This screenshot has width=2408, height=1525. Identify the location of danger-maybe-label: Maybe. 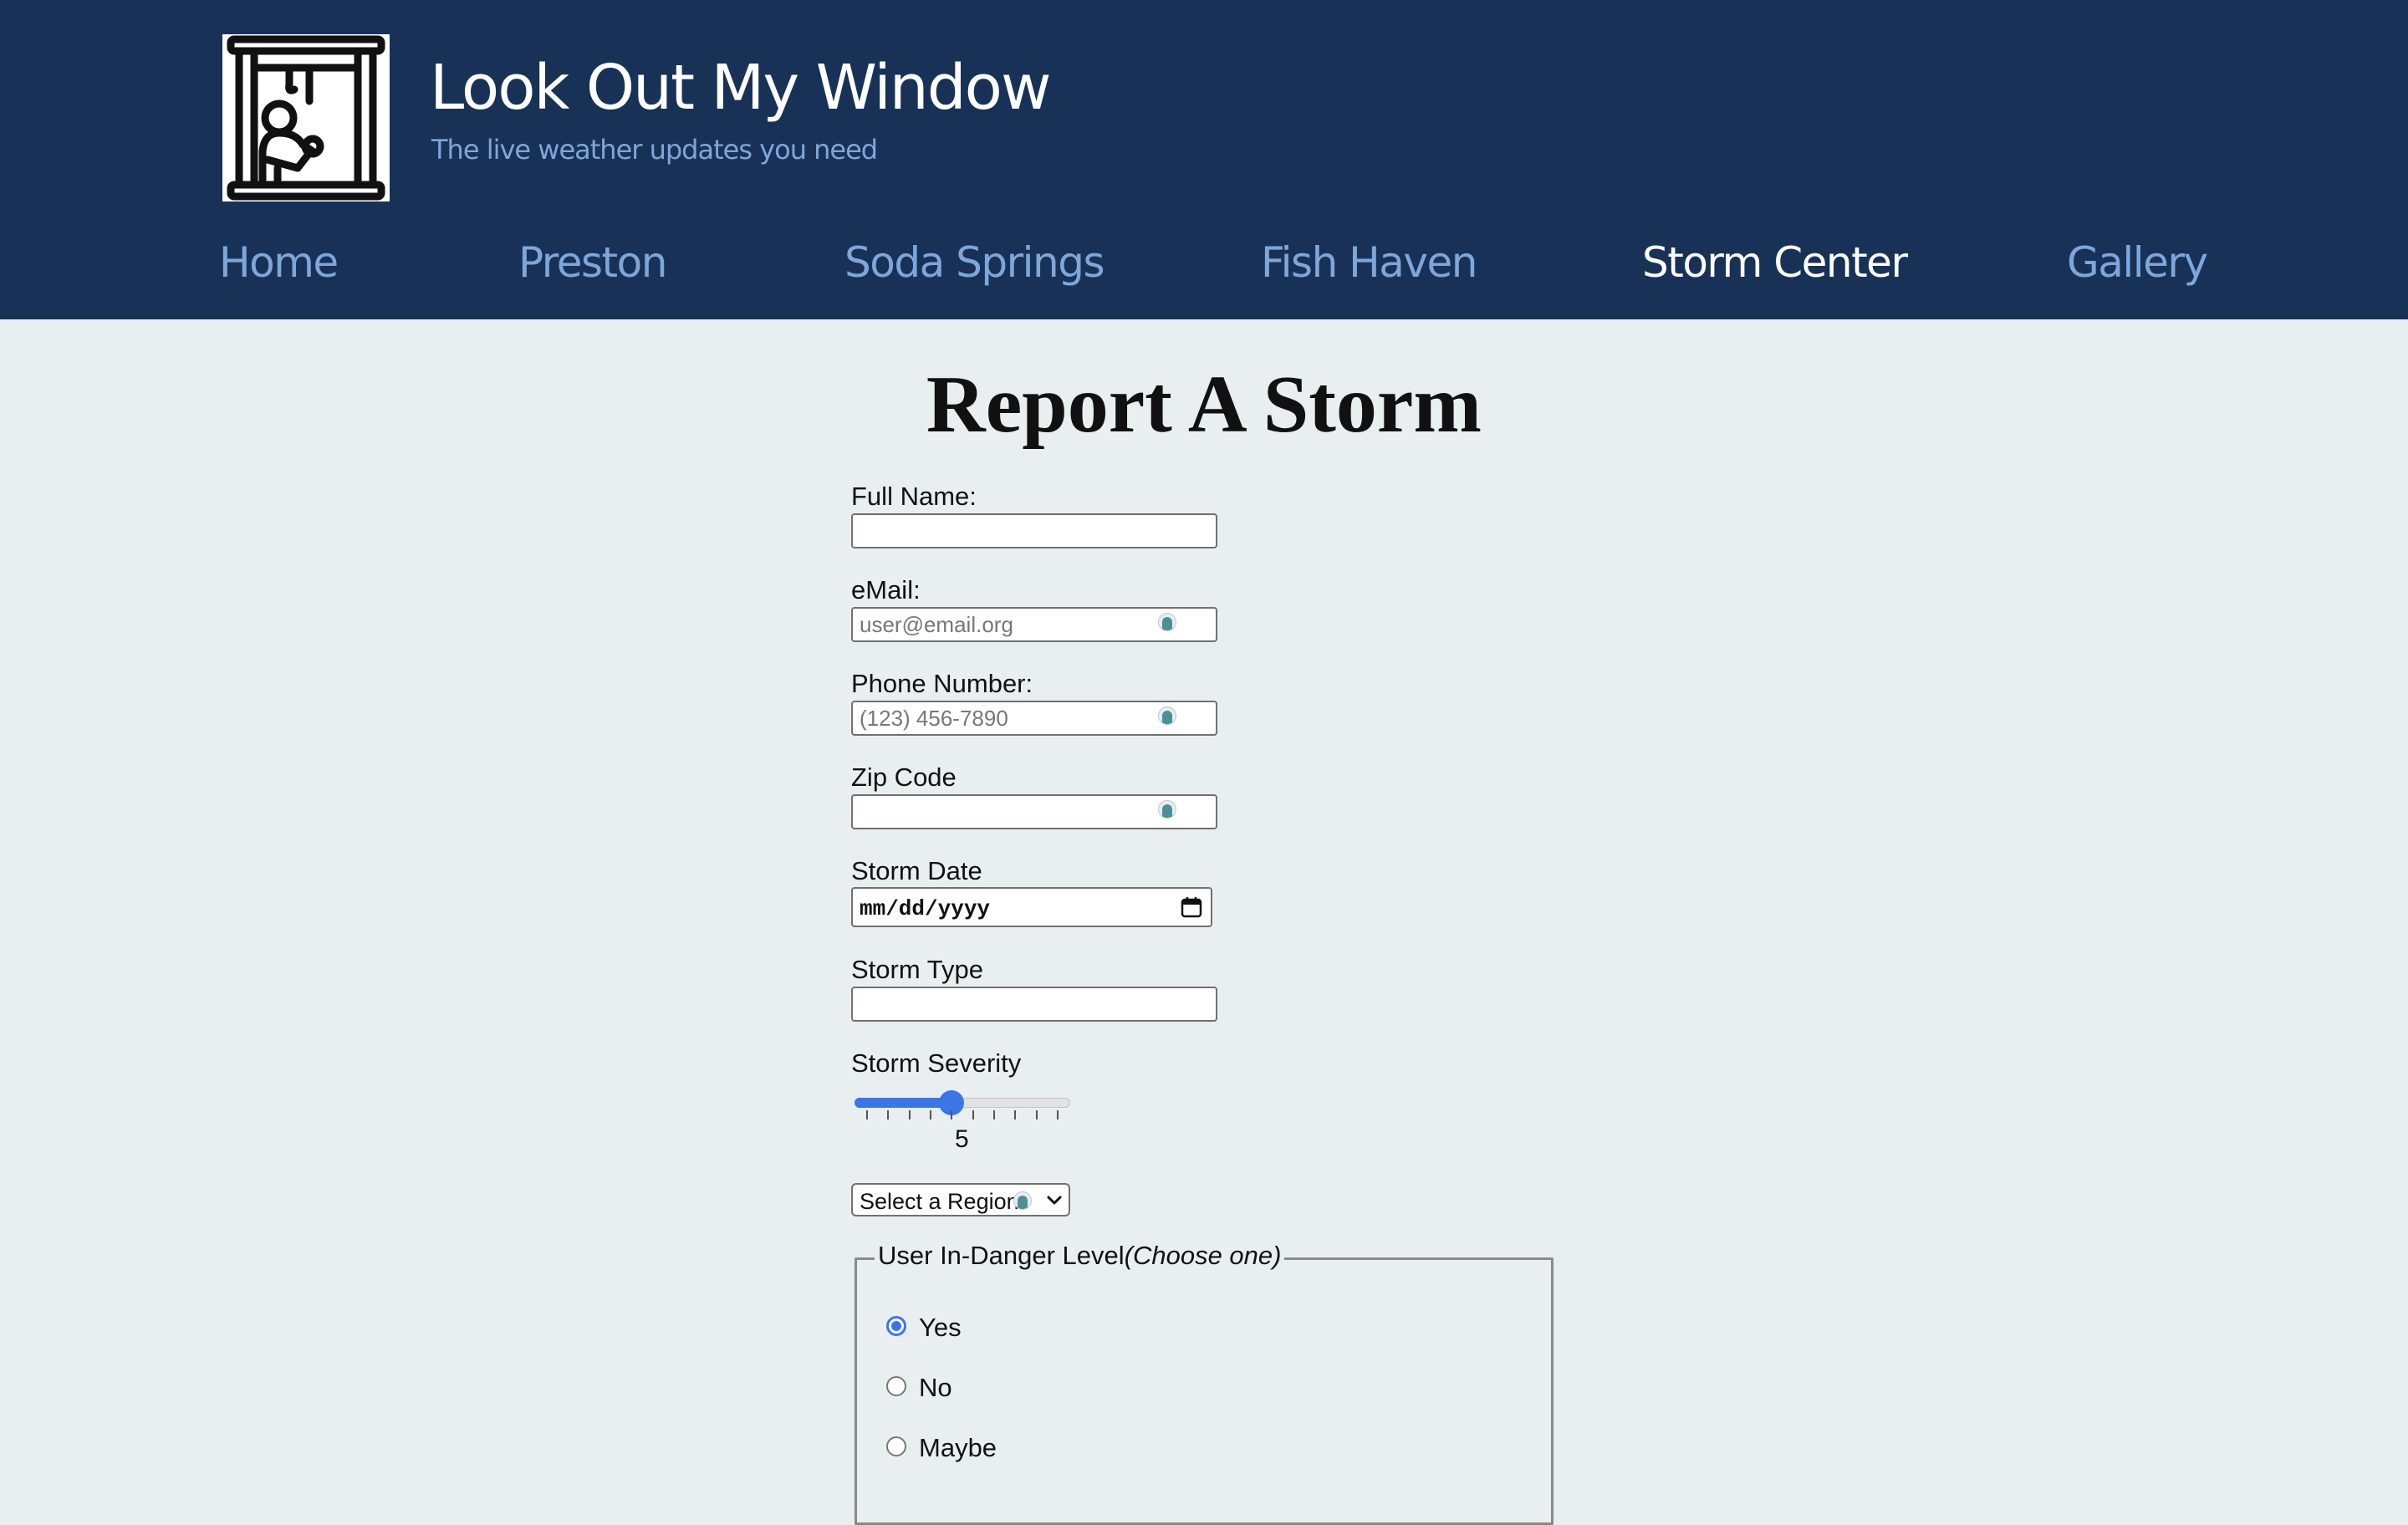
(958, 1448).